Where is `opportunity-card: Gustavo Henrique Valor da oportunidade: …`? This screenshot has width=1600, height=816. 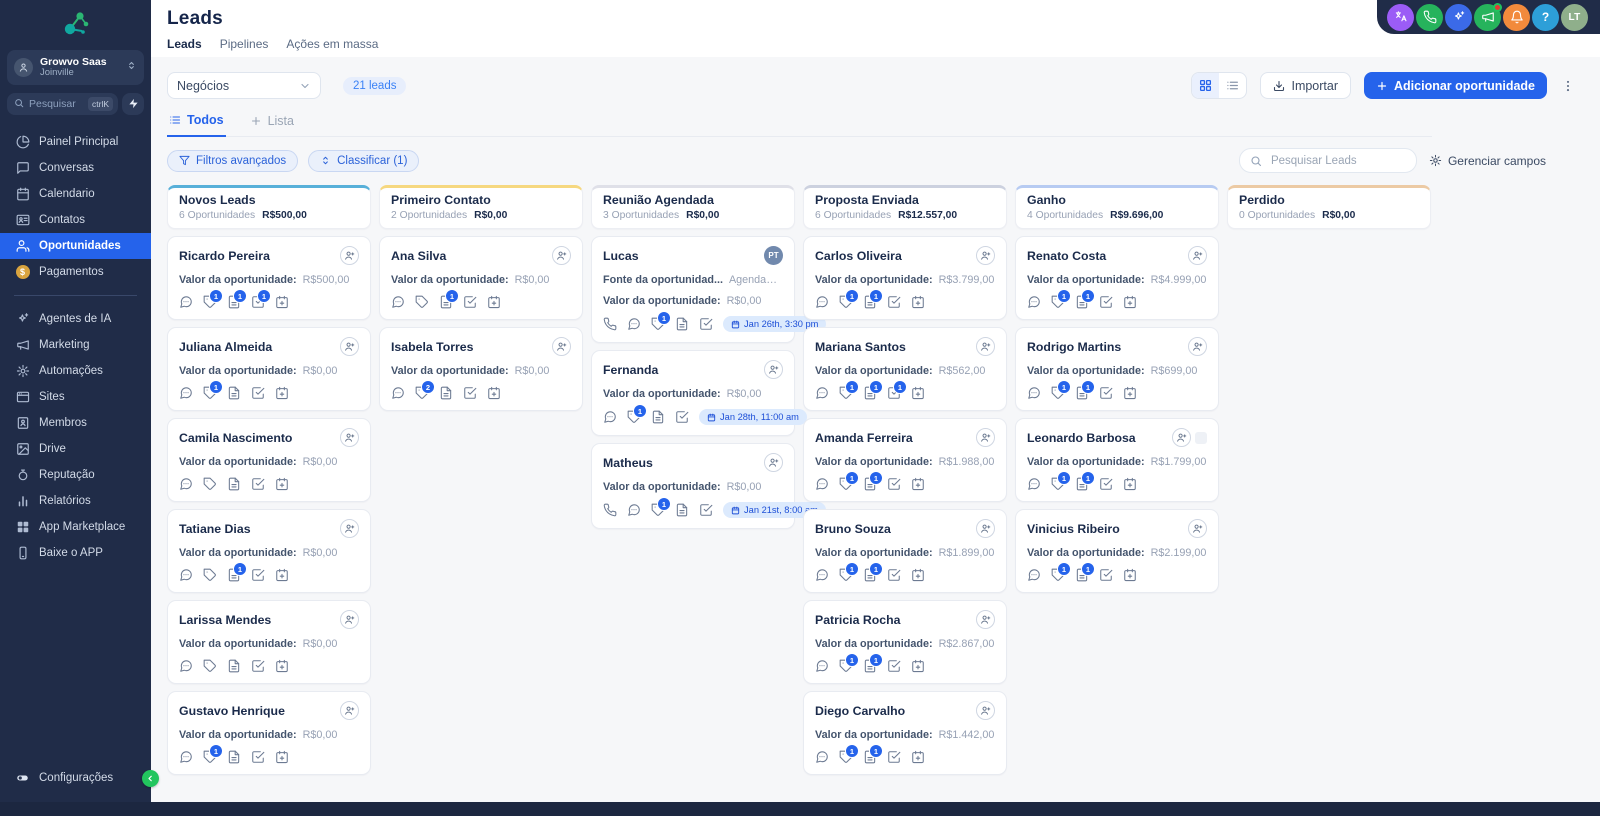 opportunity-card: Gustavo Henrique Valor da oportunidade: … is located at coordinates (269, 733).